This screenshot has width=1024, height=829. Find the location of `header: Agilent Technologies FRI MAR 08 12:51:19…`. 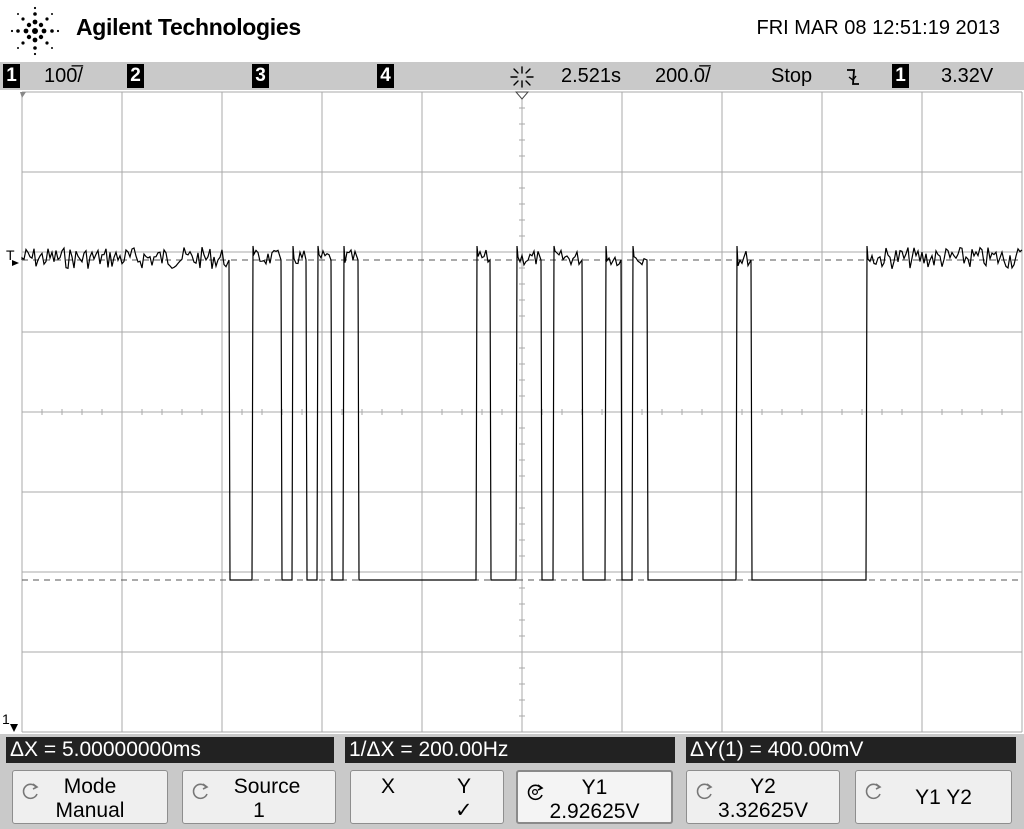

header: Agilent Technologies FRI MAR 08 12:51:19… is located at coordinates (512, 31).